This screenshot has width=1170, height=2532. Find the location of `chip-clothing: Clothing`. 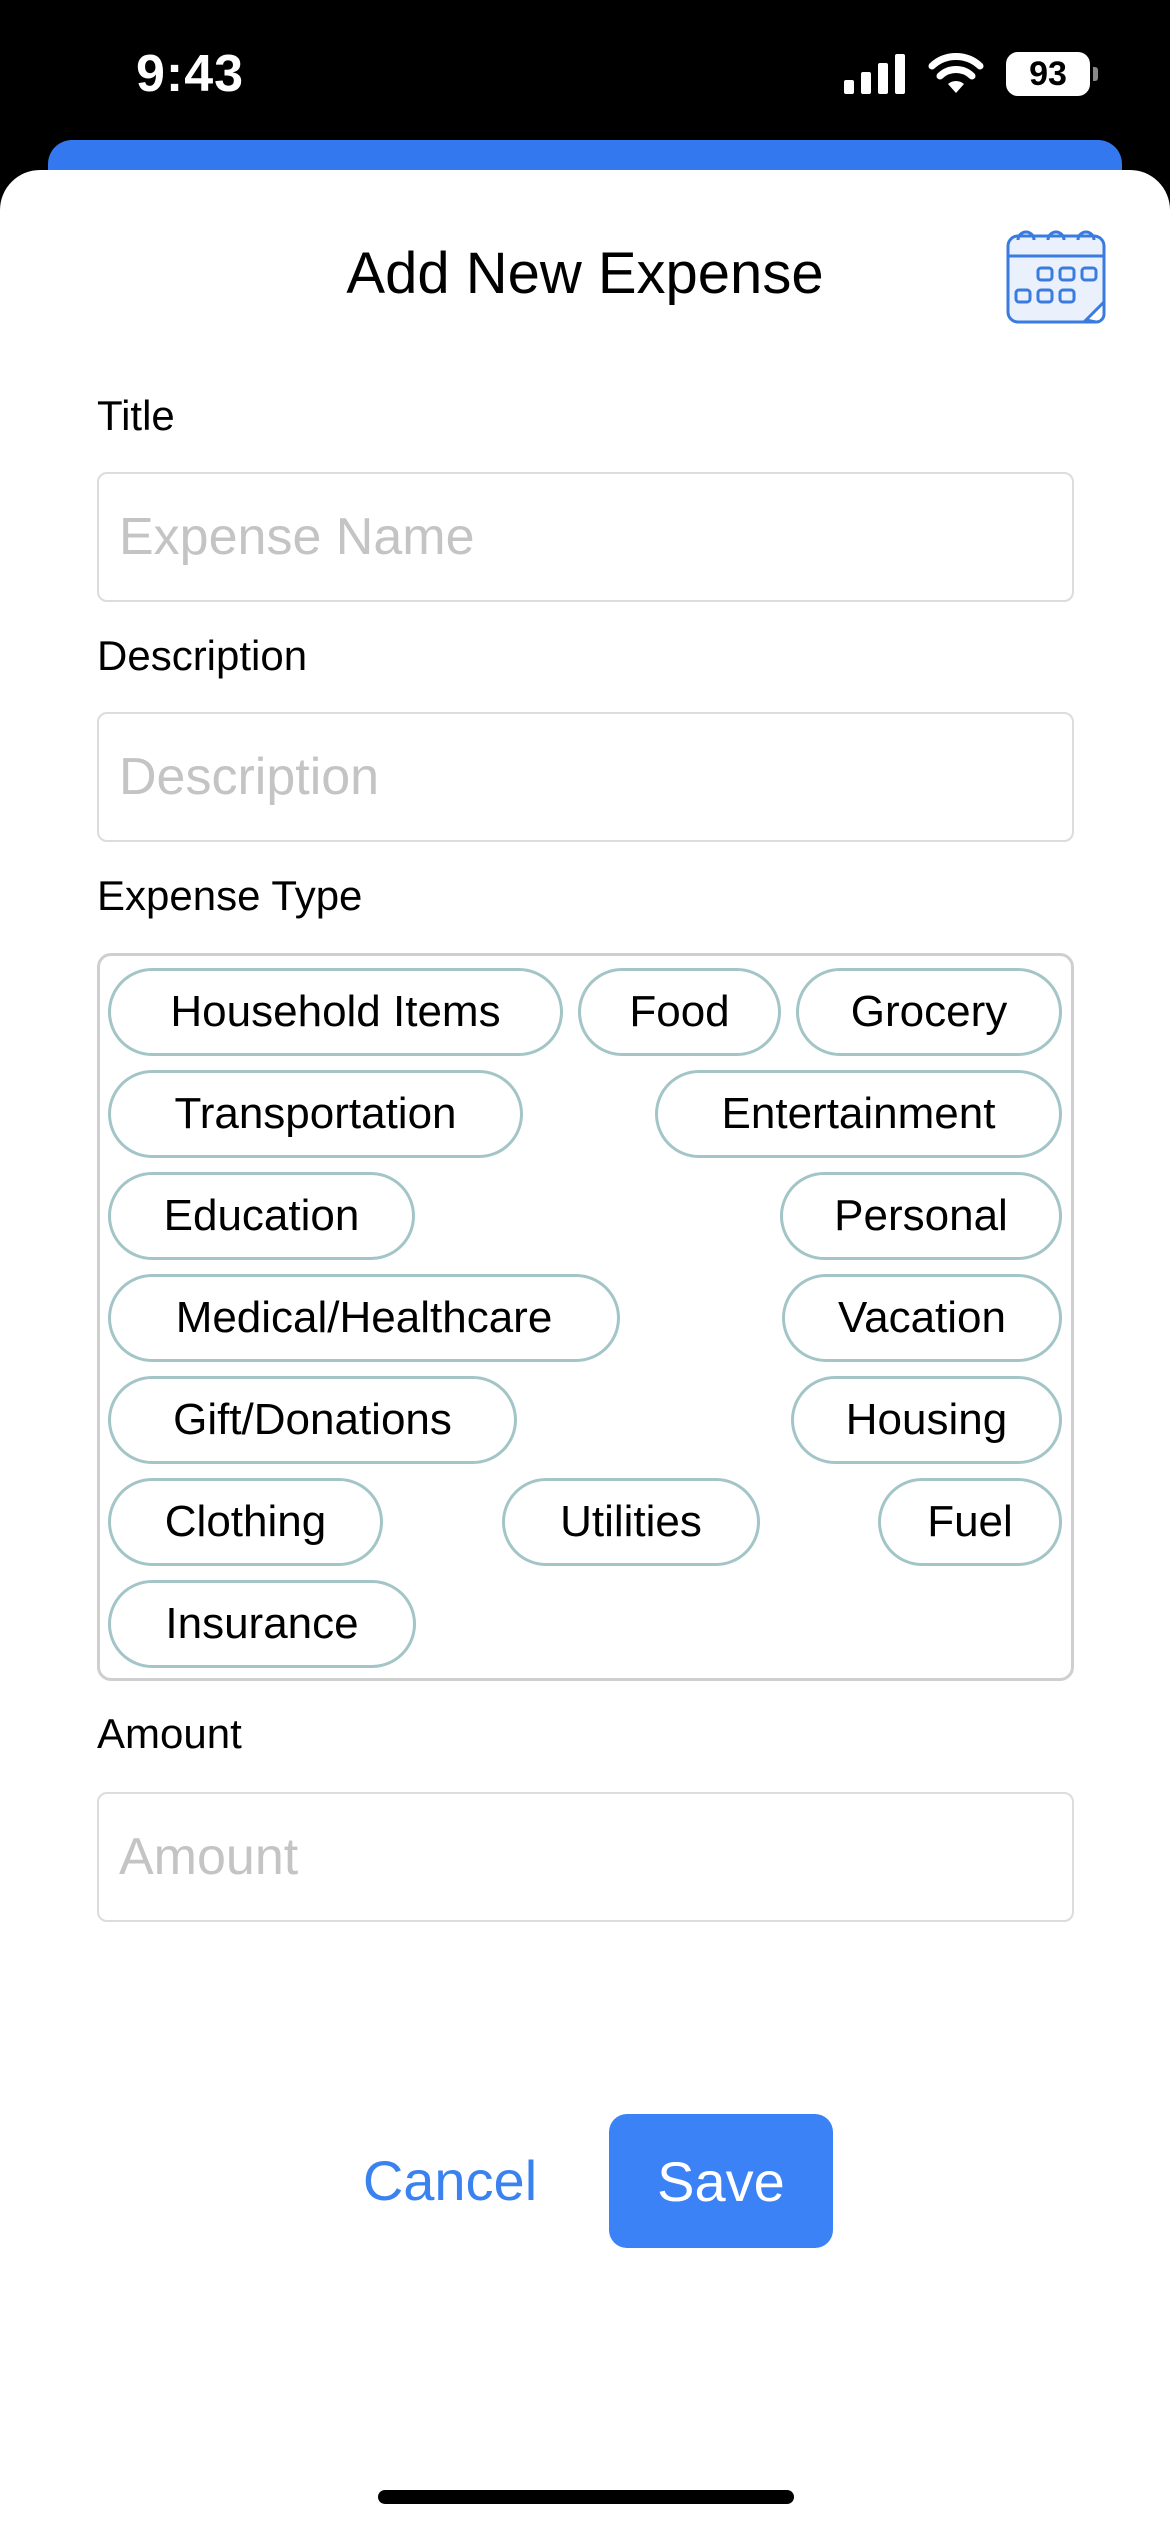

chip-clothing: Clothing is located at coordinates (245, 1522).